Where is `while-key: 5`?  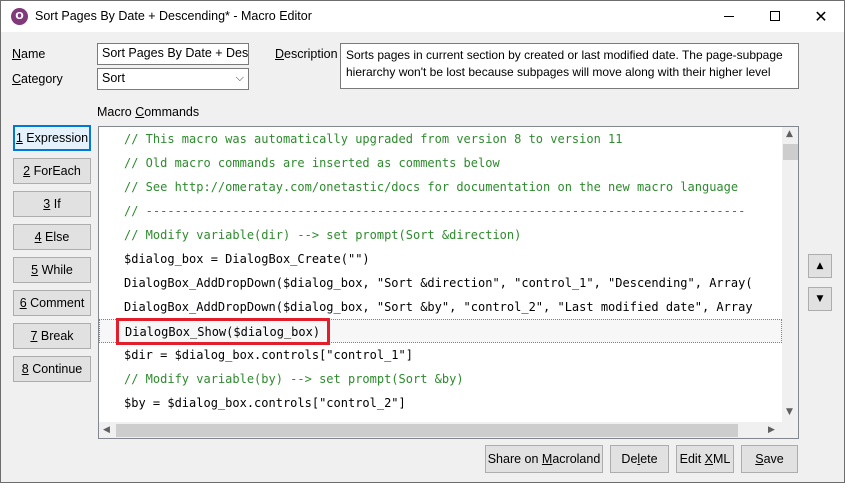
while-key: 5 is located at coordinates (35, 270).